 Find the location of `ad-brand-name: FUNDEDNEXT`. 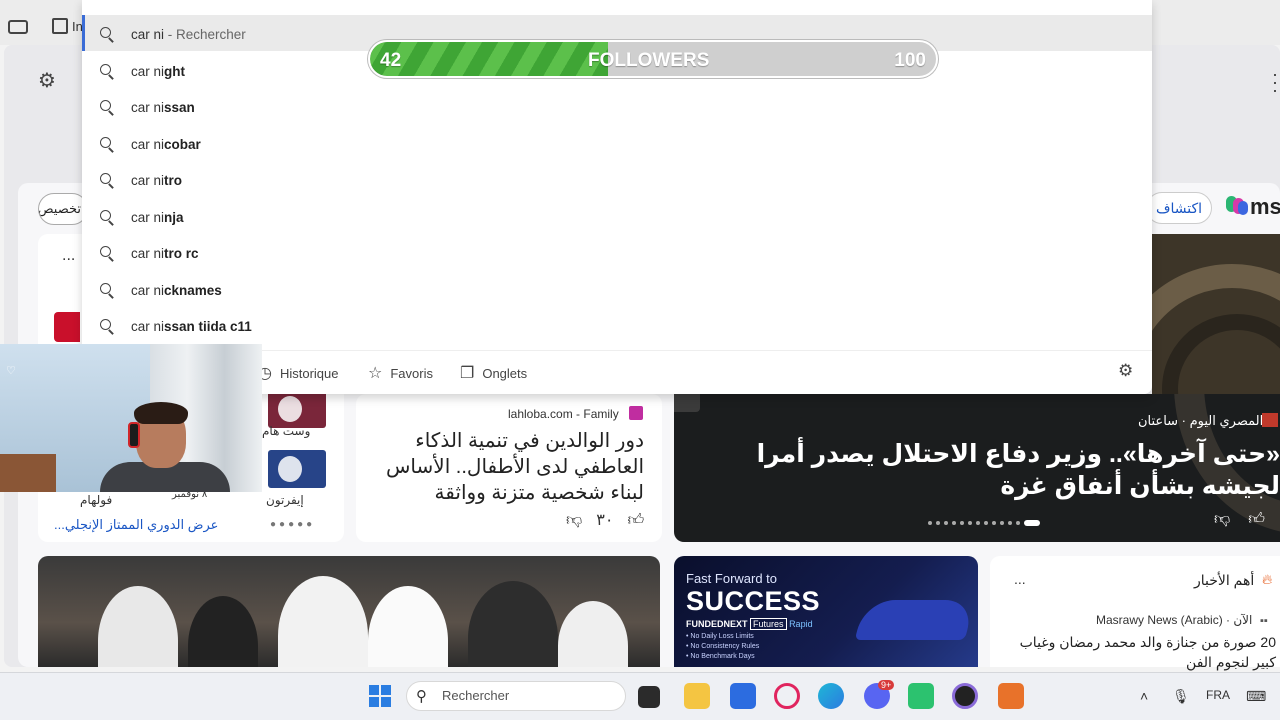

ad-brand-name: FUNDEDNEXT is located at coordinates (717, 624).